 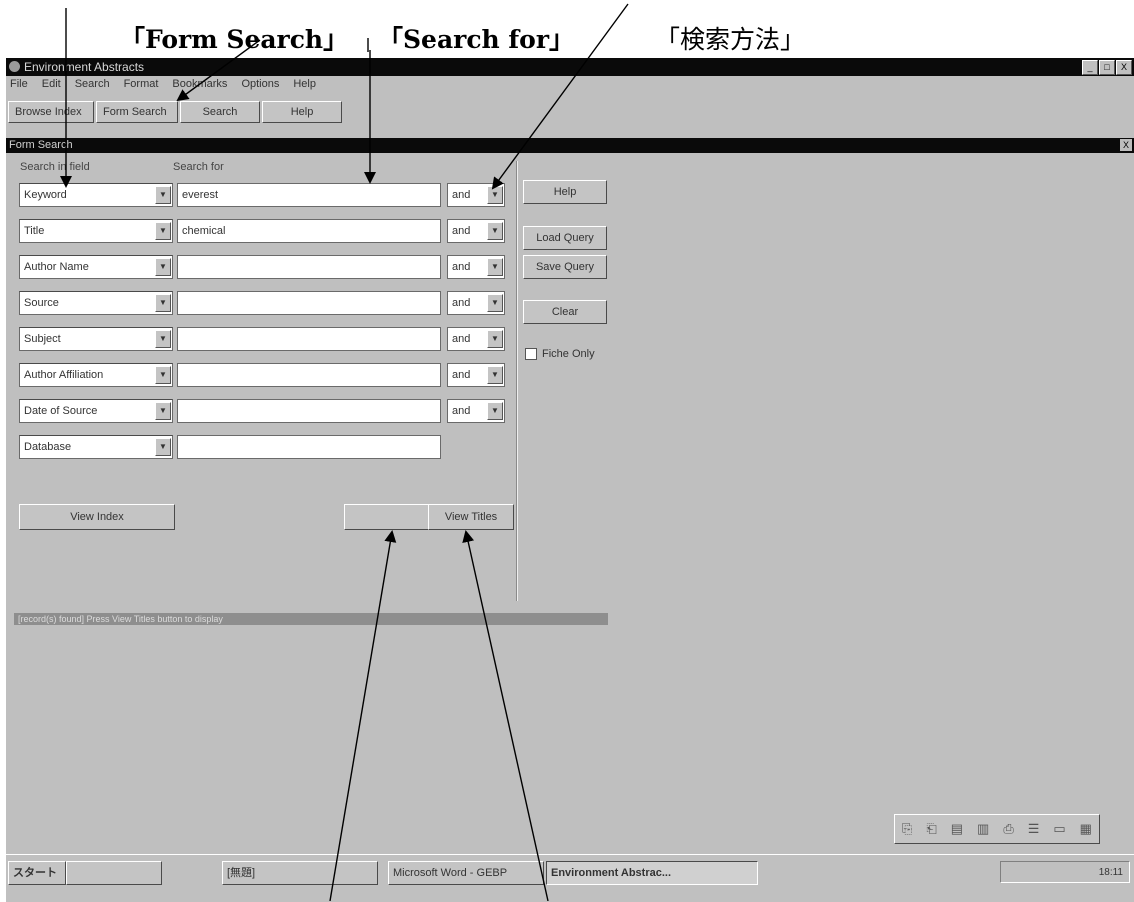 What do you see at coordinates (476, 39) in the screenshot?
I see `callout-search-for: 「Search for」` at bounding box center [476, 39].